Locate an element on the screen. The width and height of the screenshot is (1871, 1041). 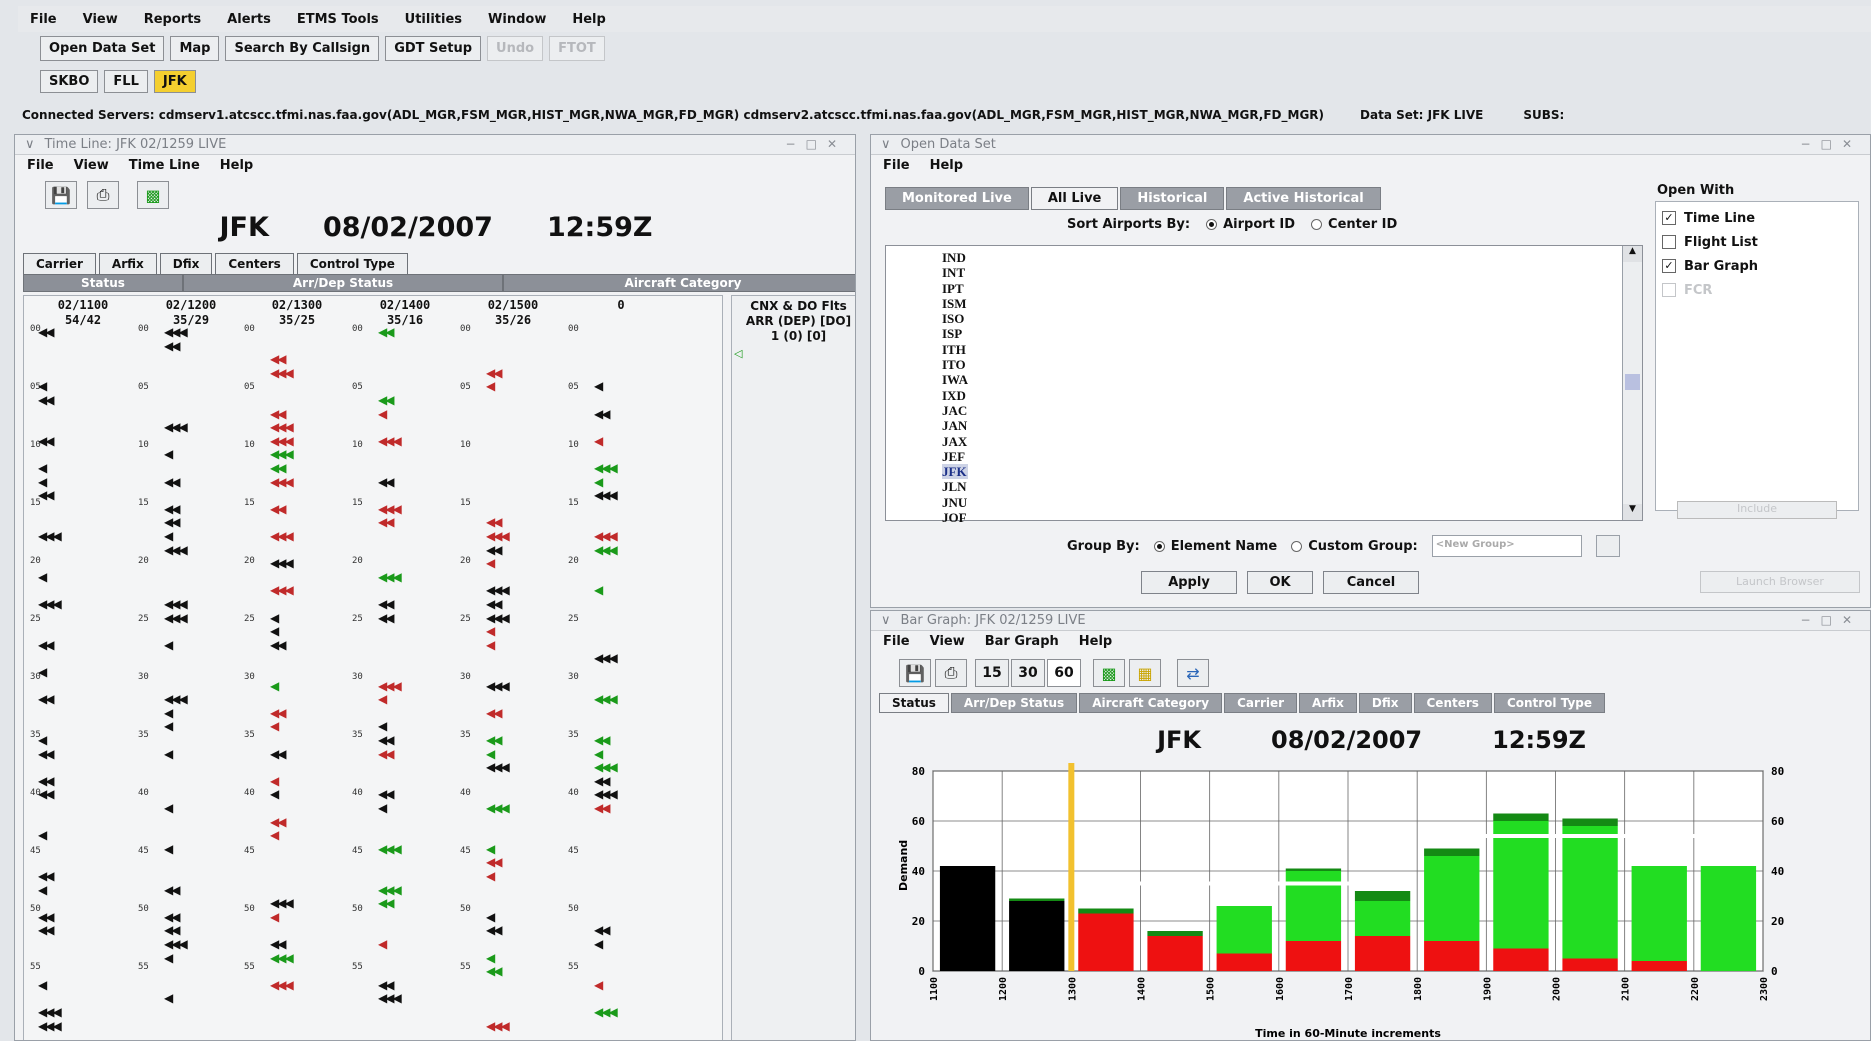
airport-list-item: JOF is located at coordinates (955, 517).